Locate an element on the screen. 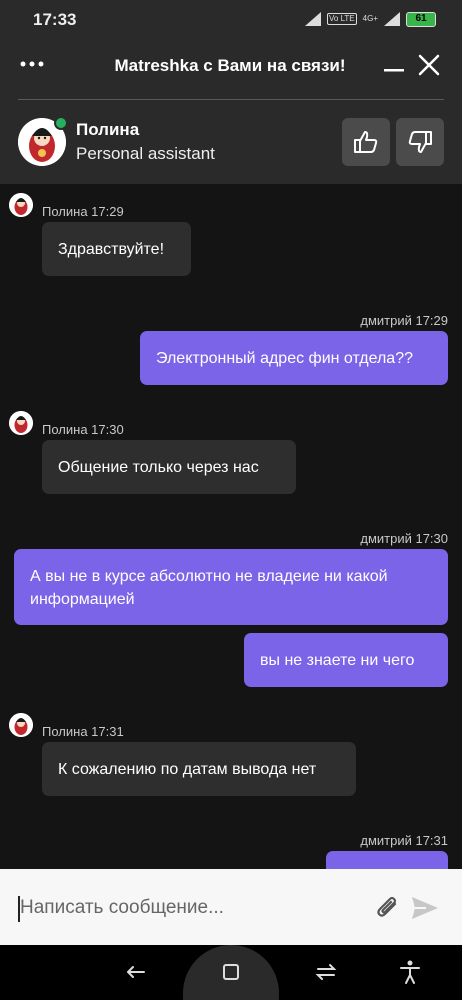 The height and width of the screenshot is (1000, 462). nav-recents-button is located at coordinates (326, 972).